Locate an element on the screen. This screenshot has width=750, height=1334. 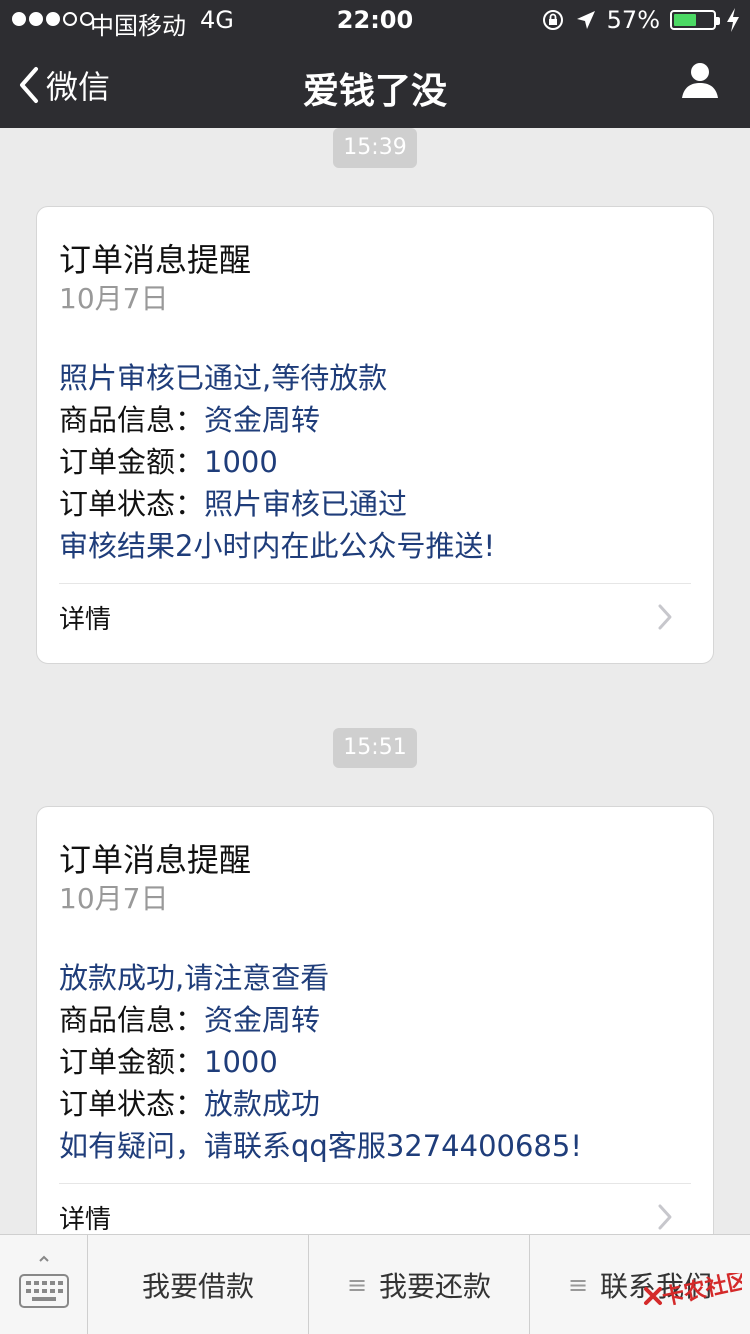
custom-menu-bar: 我要借款 ≡ 我要还款 ≡ 联系我们 卡农社区 is located at coordinates (375, 1284).